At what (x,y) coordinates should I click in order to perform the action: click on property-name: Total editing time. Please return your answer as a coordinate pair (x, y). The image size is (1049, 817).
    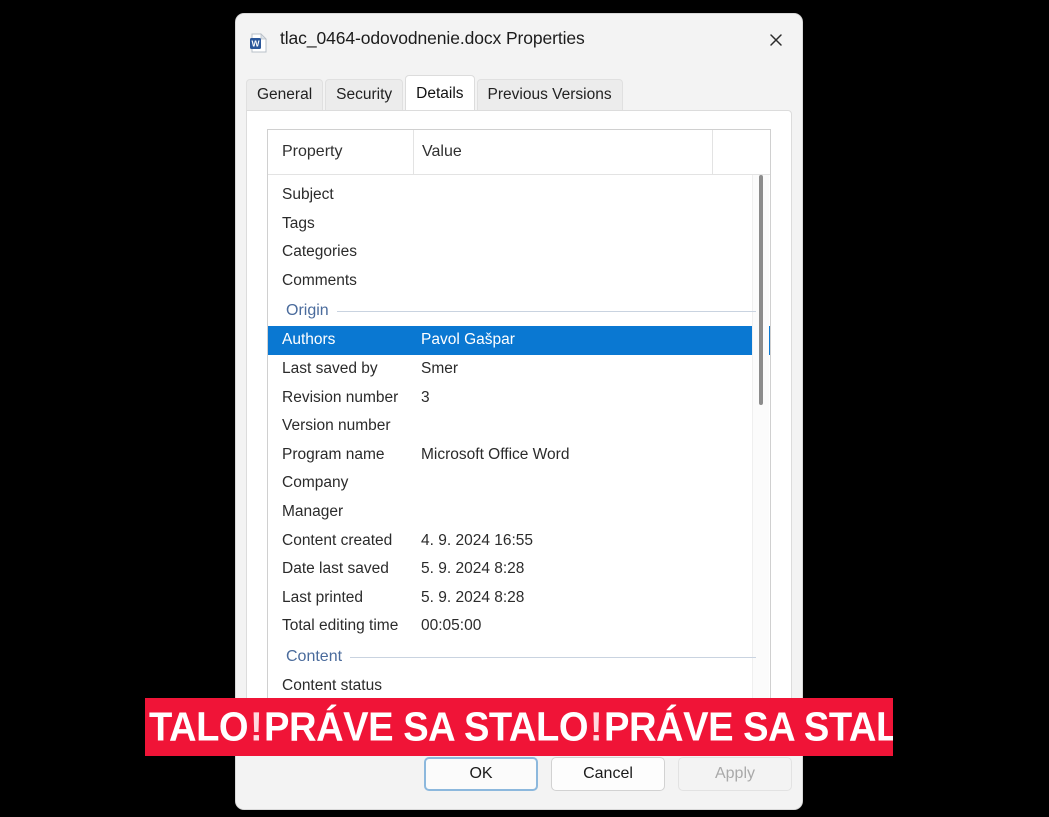
    Looking at the image, I should click on (340, 626).